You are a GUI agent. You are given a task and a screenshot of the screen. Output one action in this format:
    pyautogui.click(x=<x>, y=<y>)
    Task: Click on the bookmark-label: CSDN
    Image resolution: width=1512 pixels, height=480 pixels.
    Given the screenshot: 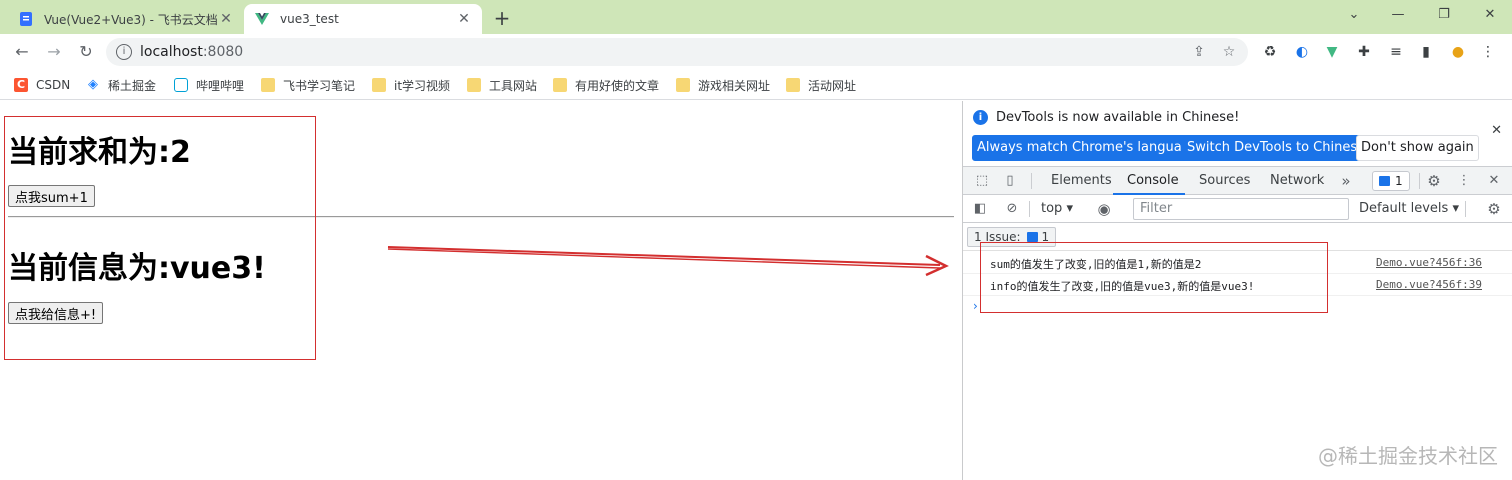 What is the action you would take?
    pyautogui.click(x=53, y=85)
    